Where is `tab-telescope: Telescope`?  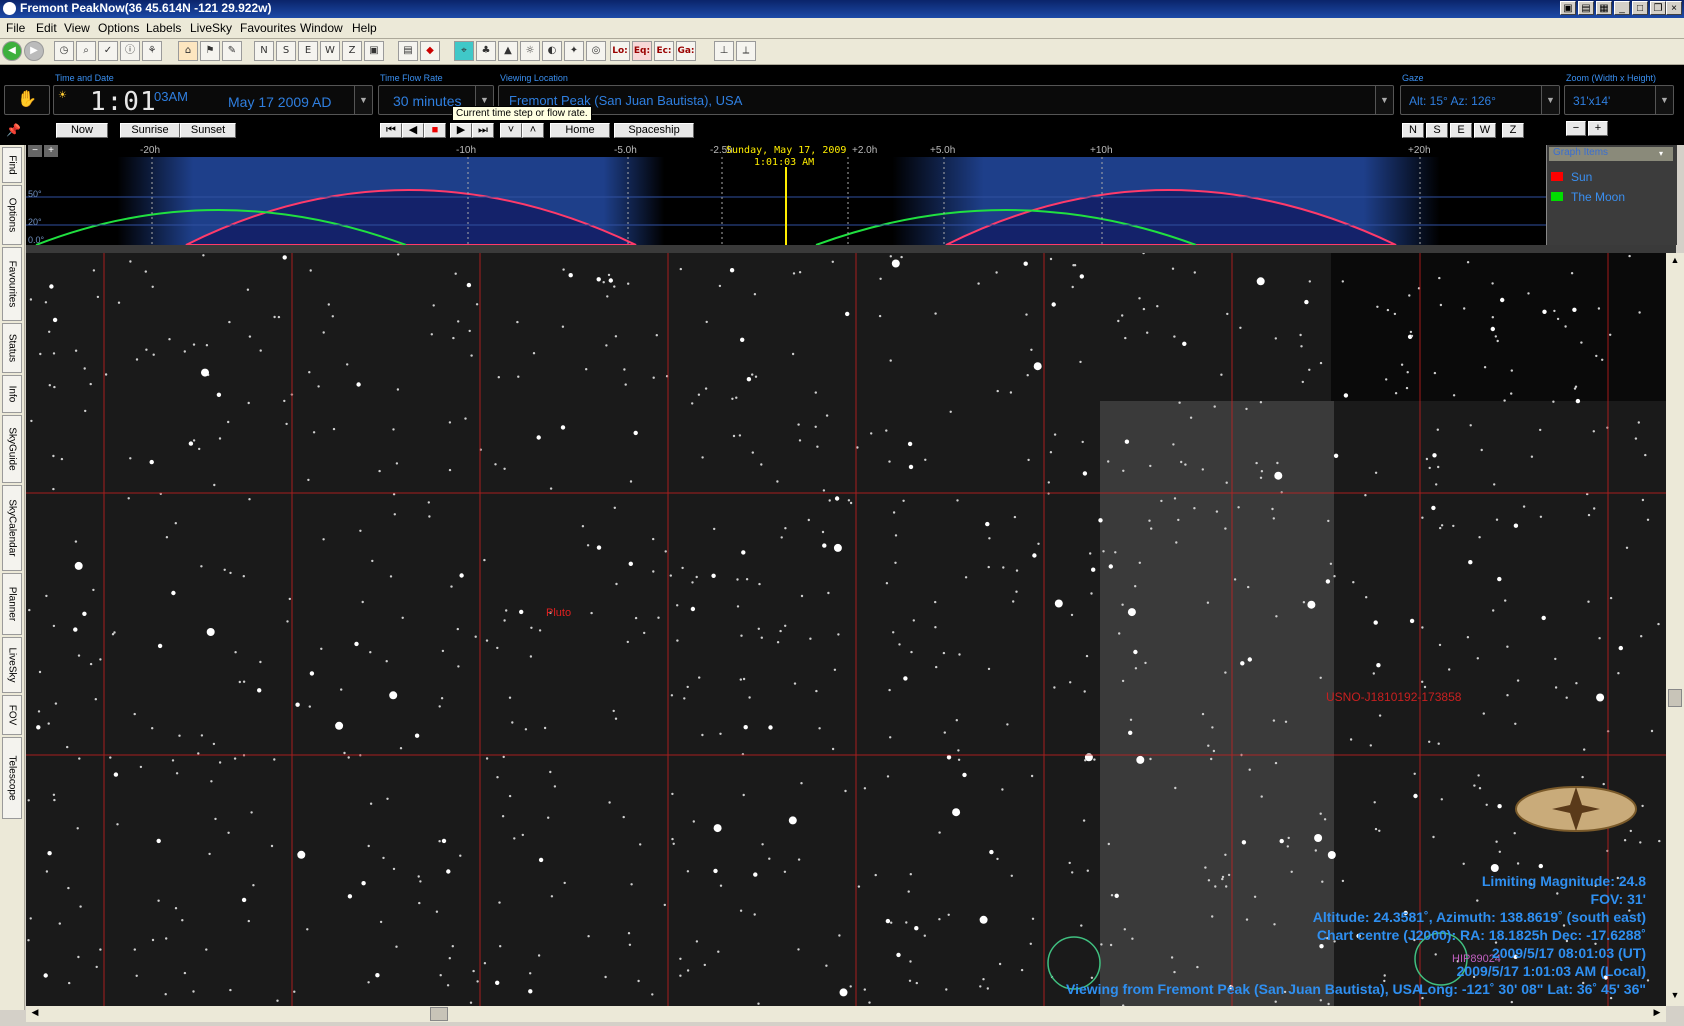
tab-telescope: Telescope is located at coordinates (12, 778).